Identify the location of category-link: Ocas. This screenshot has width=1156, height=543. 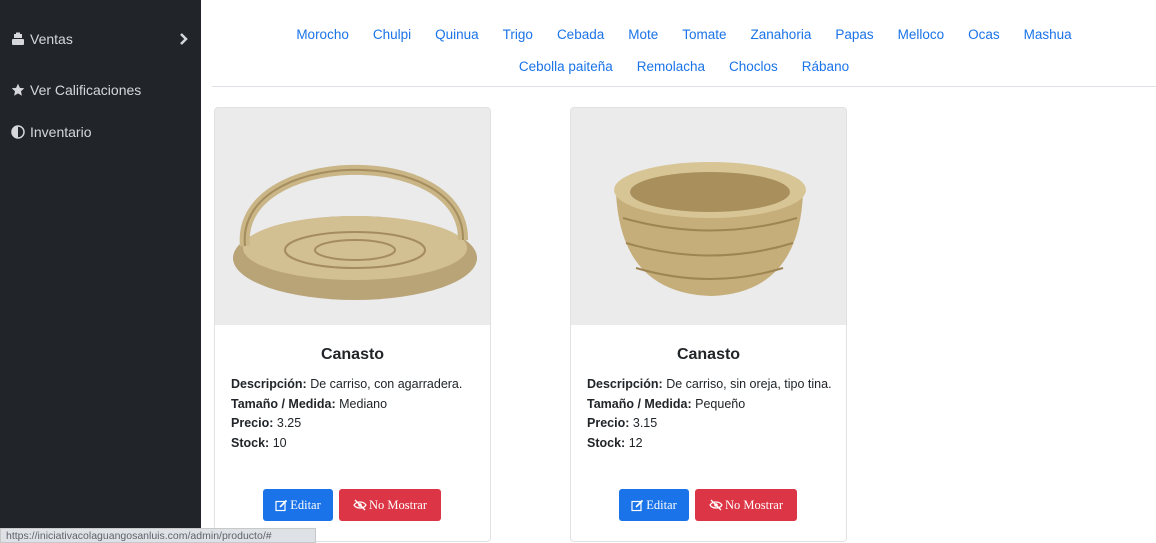
(984, 34).